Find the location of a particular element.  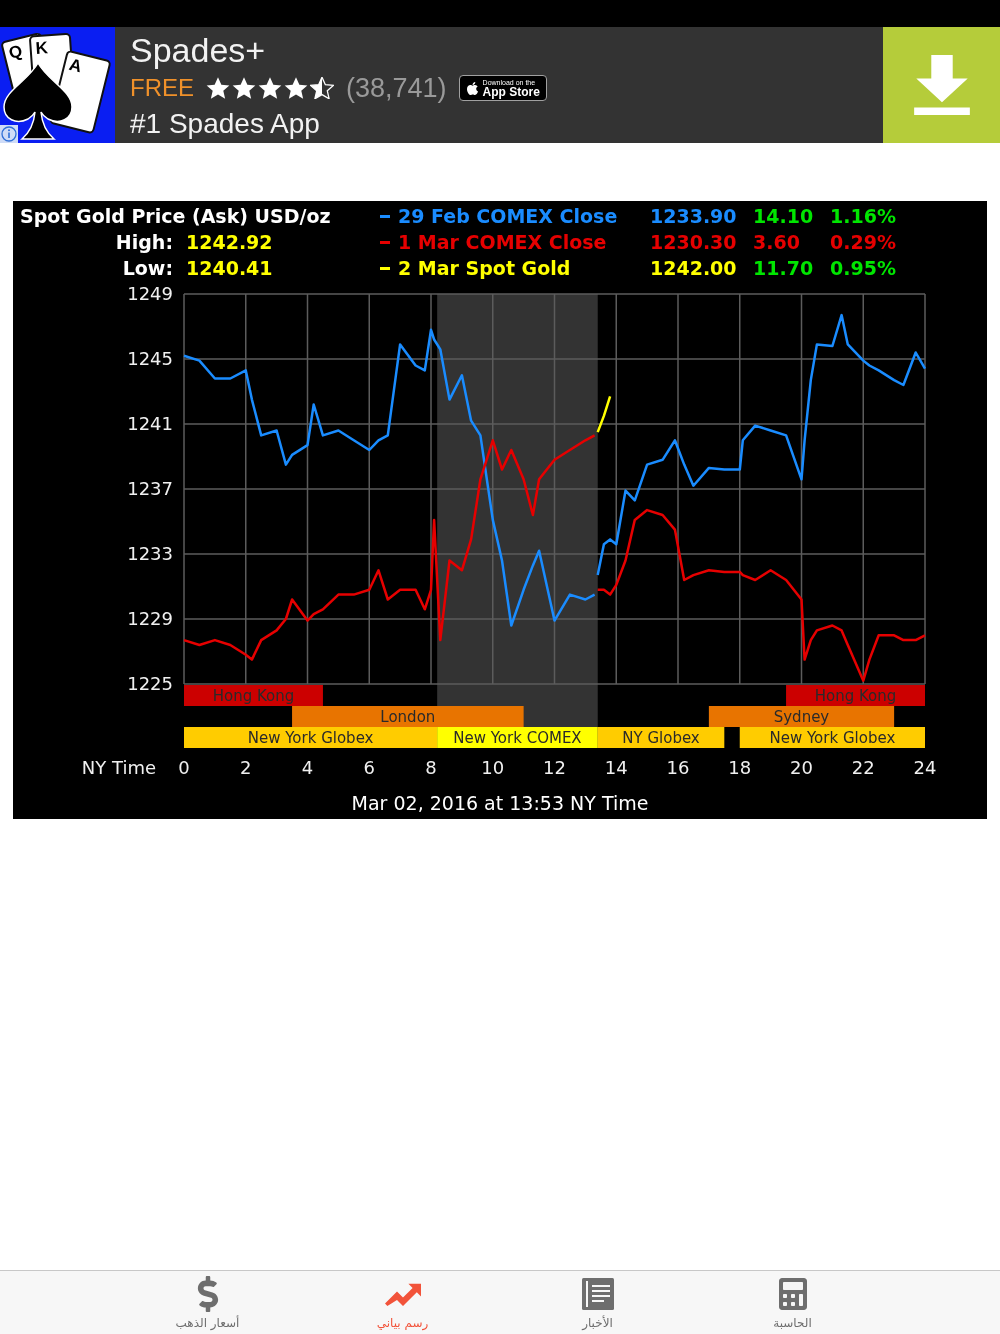

quote-change: 3.60 is located at coordinates (776, 242).